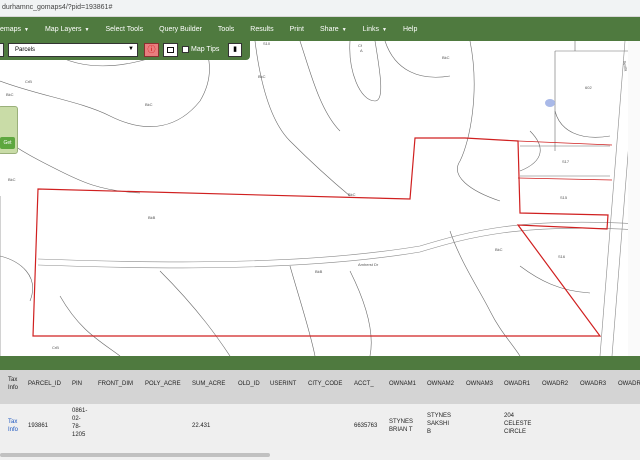 Image resolution: width=640 pixels, height=460 pixels. I want to click on menu-links: Links ▼, so click(375, 29).